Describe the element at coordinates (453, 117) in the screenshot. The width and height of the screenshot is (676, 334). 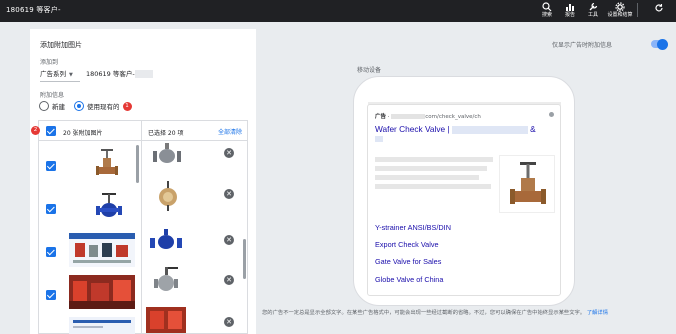
I see `ad-url-text: com/check_valve/ch` at that location.